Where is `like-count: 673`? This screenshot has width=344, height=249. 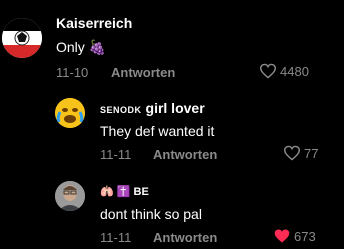
like-count: 673 is located at coordinates (305, 236).